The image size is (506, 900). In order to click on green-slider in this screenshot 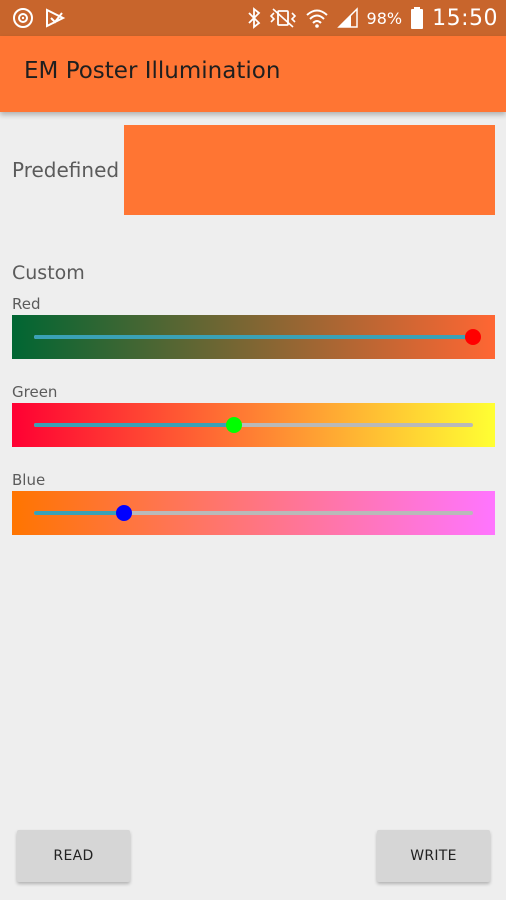, I will do `click(253, 425)`.